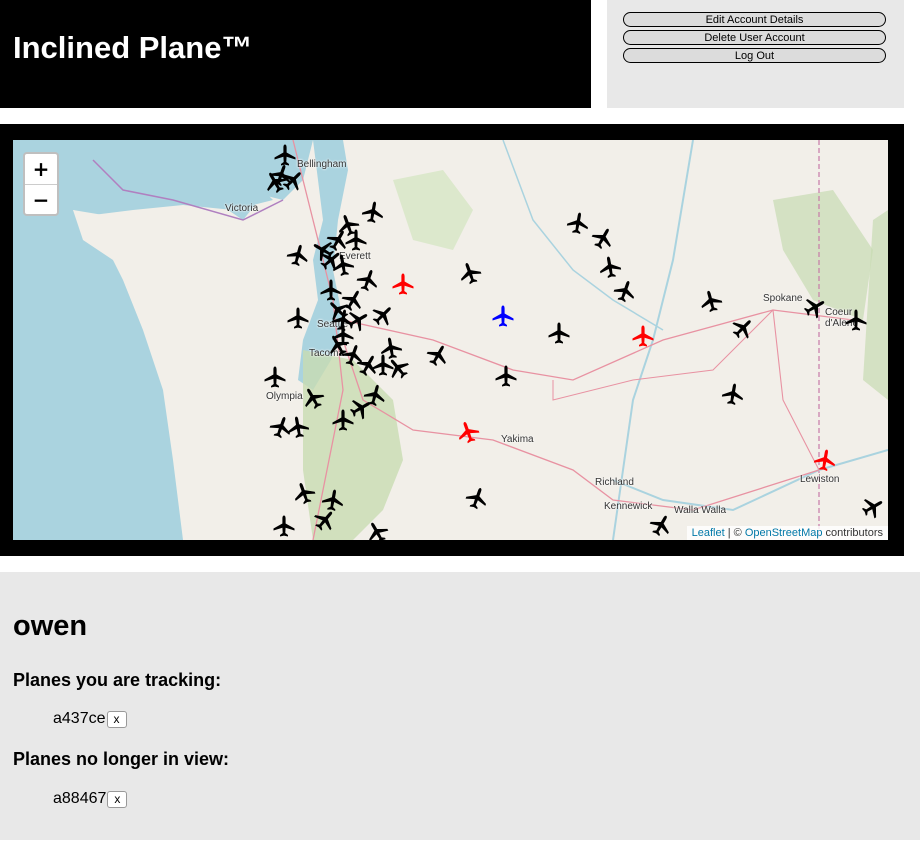  What do you see at coordinates (116, 719) in the screenshot?
I see `untrack-button: x` at bounding box center [116, 719].